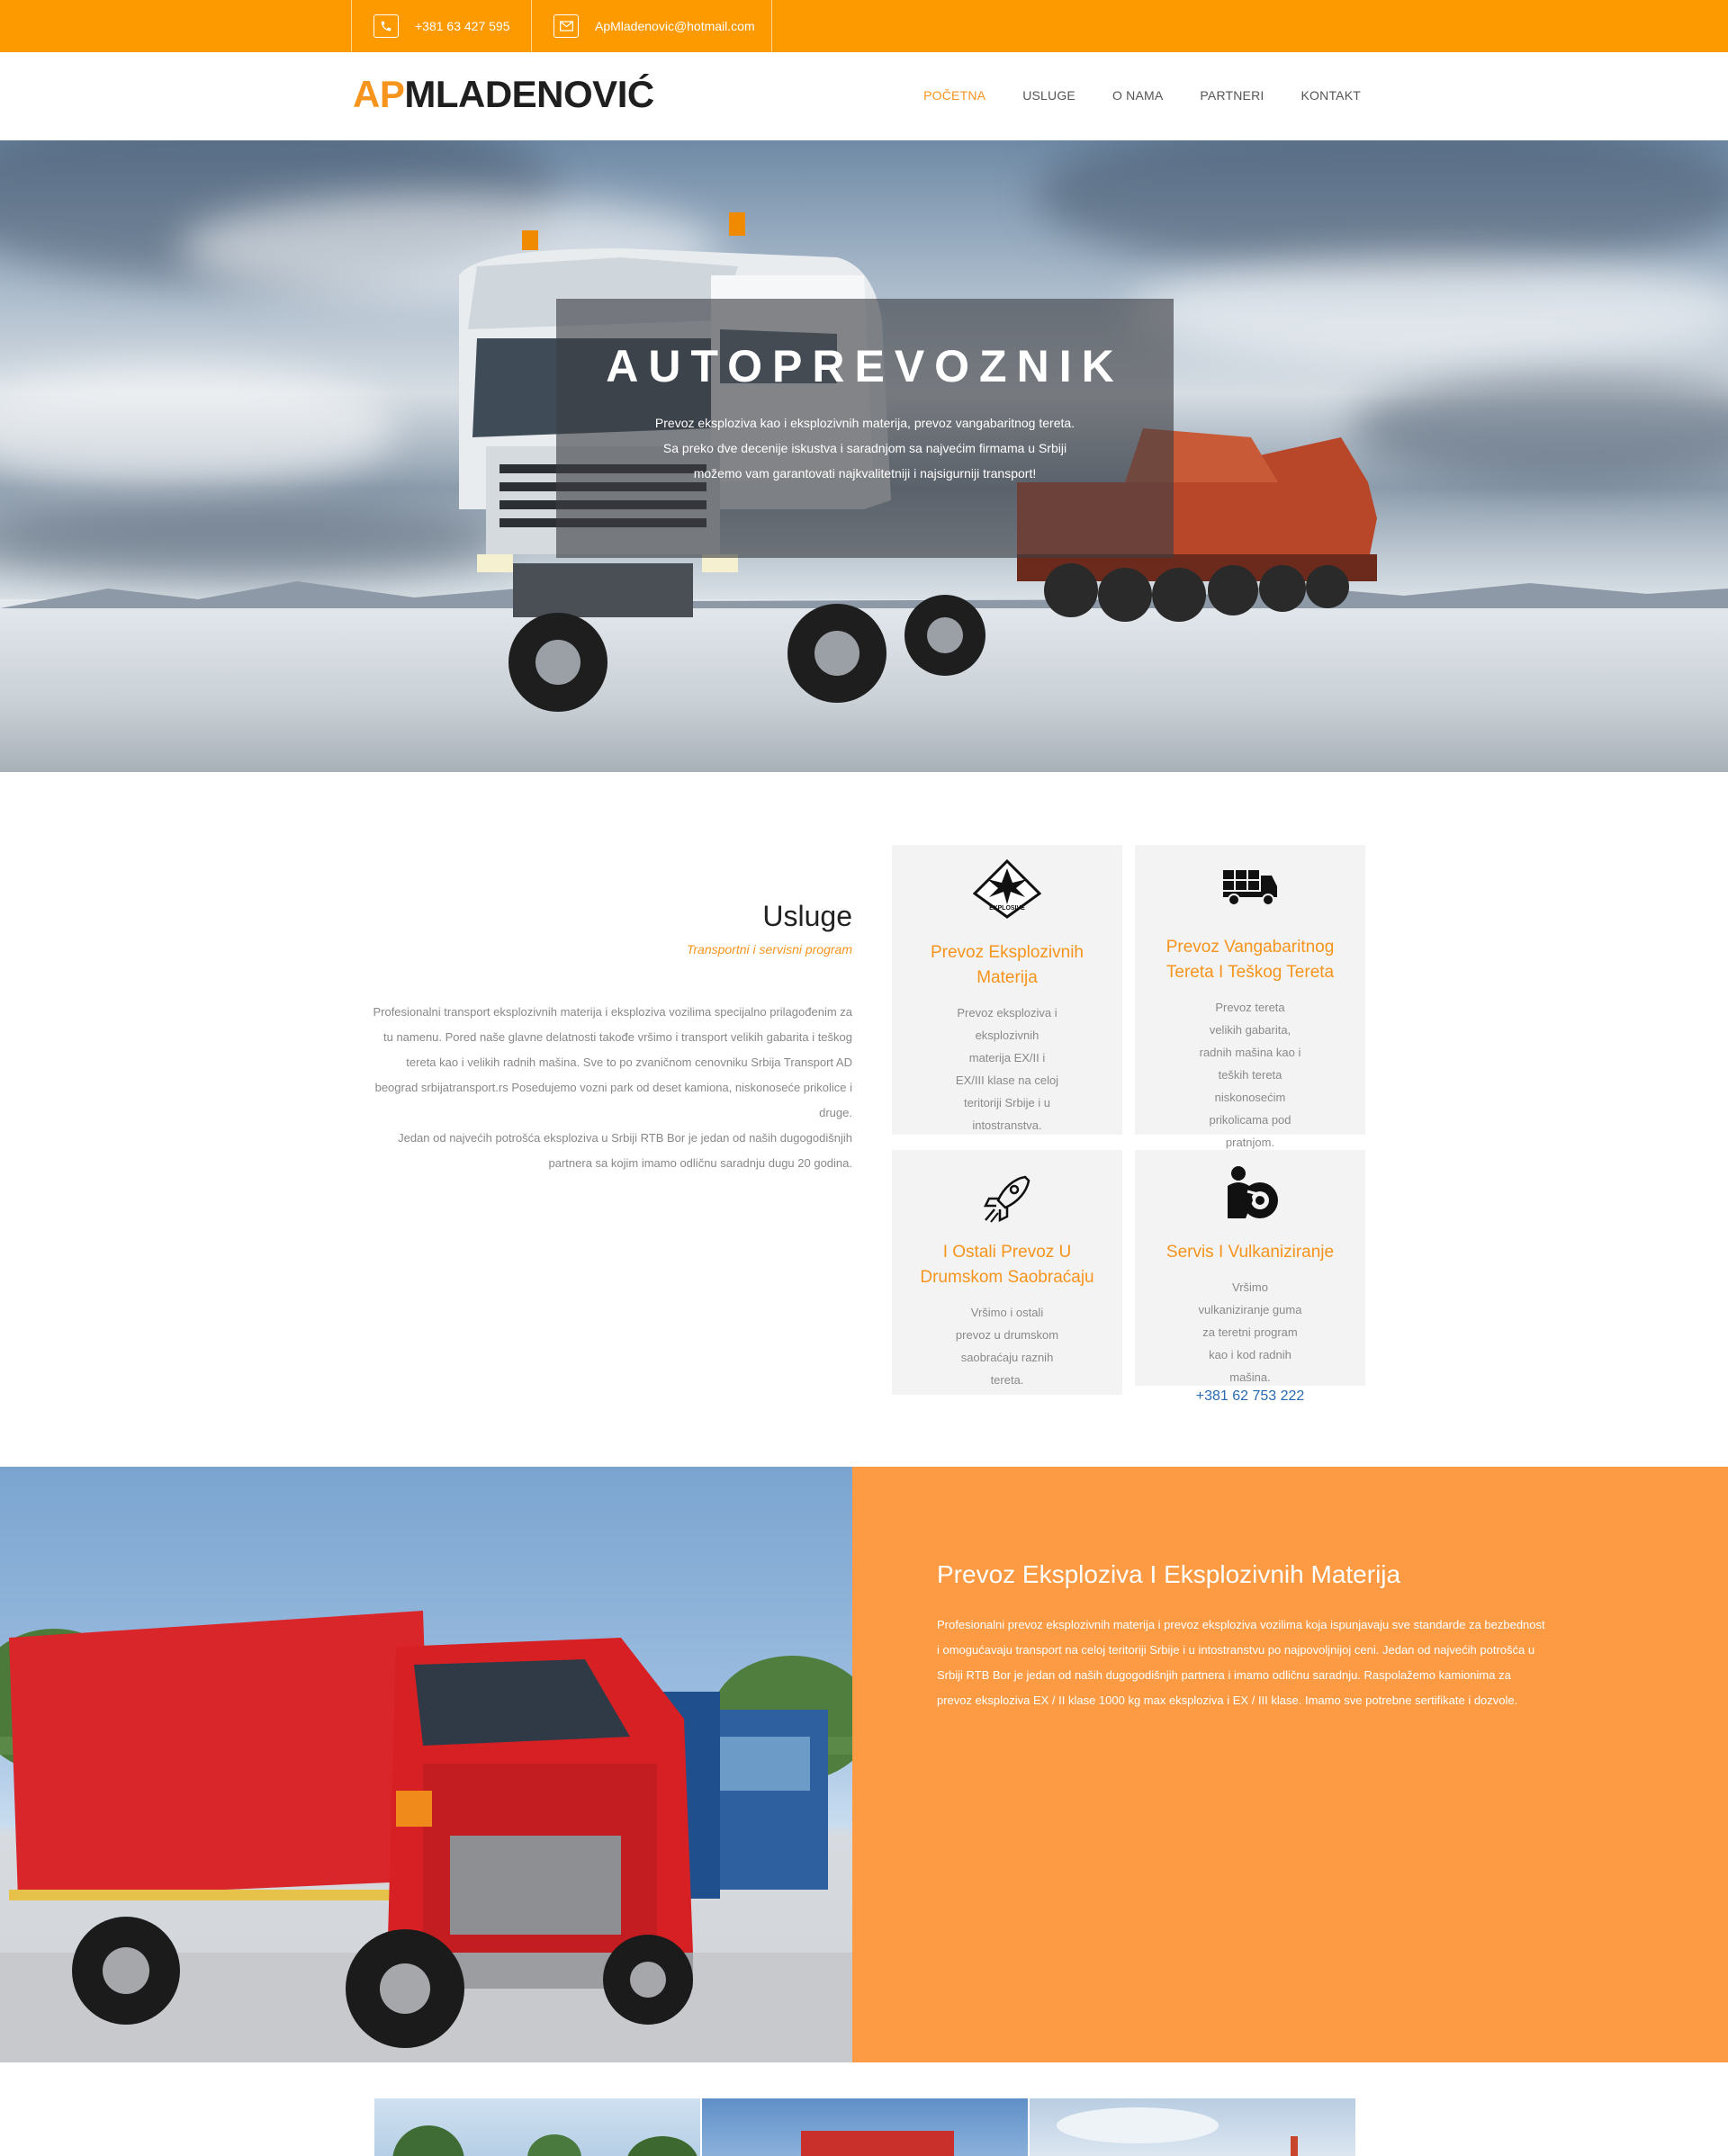 The width and height of the screenshot is (1728, 2156). I want to click on explosive-icon: EXPLOSIVE, so click(1007, 889).